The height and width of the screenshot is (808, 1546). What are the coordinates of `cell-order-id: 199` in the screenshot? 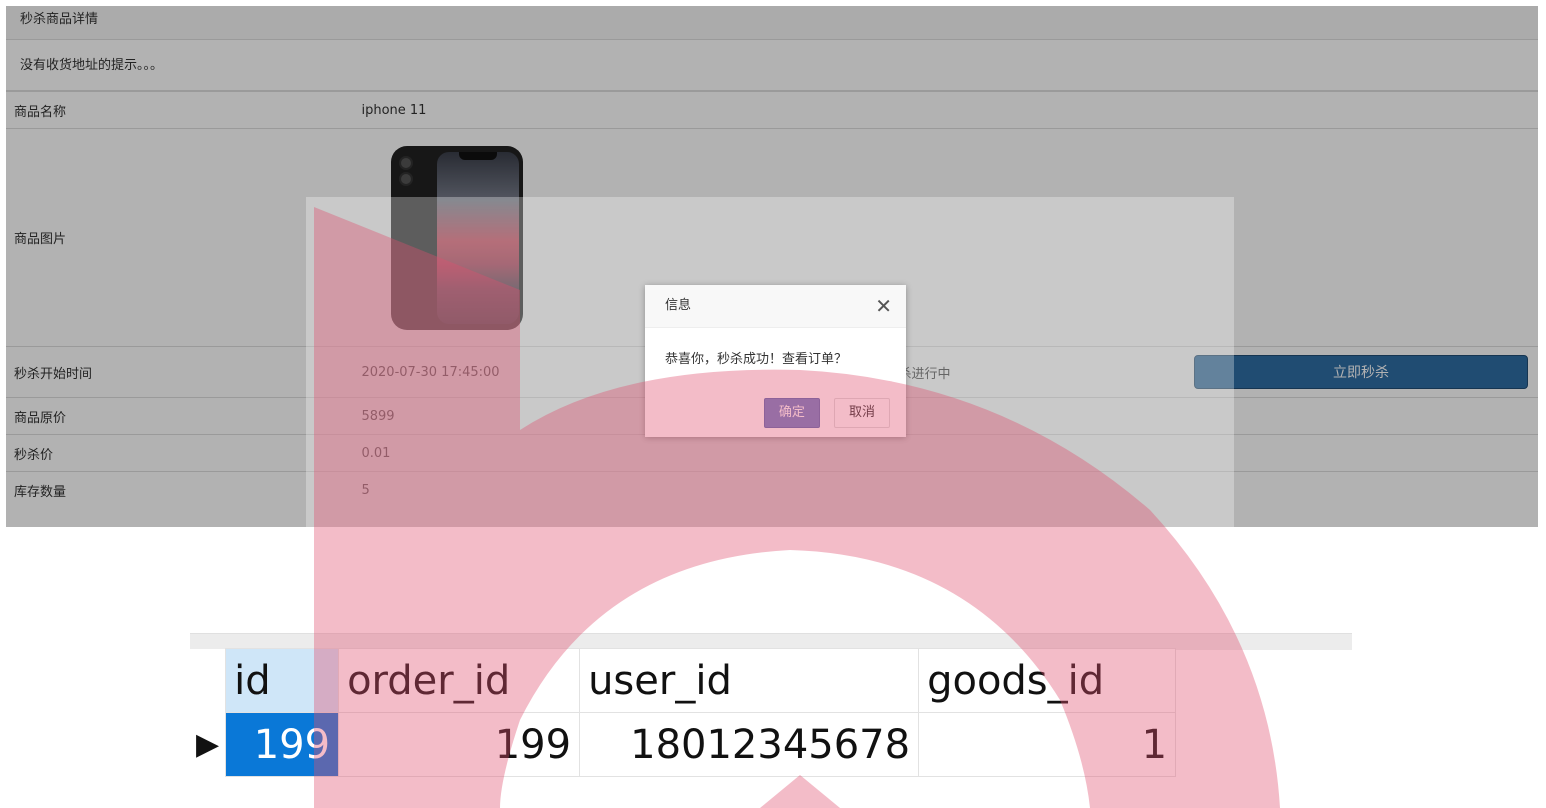 It's located at (459, 744).